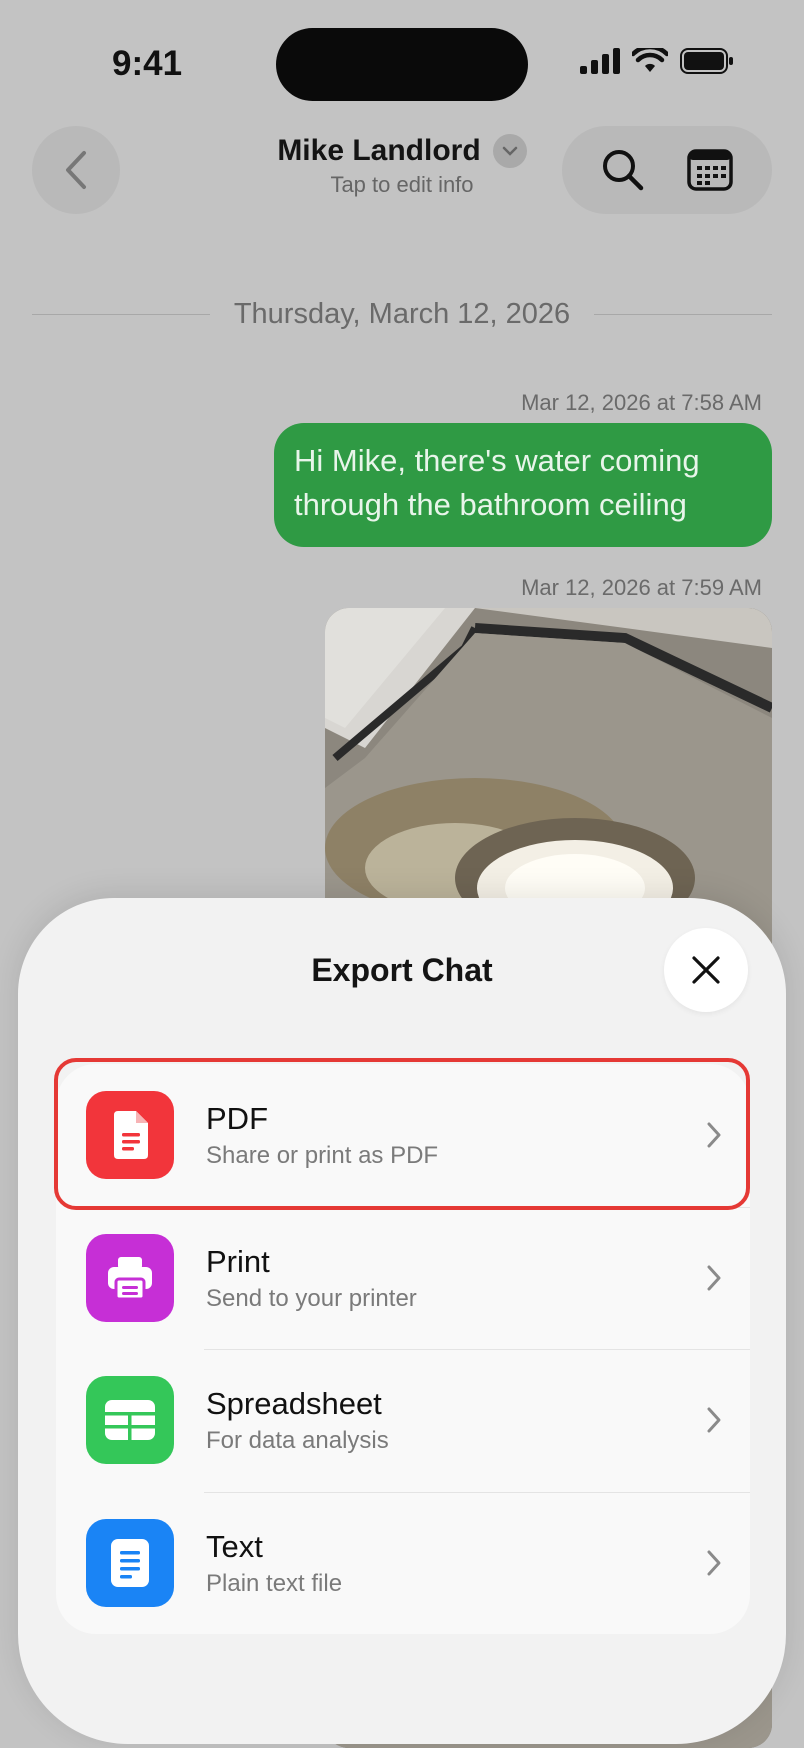 The image size is (804, 1748). Describe the element at coordinates (130, 1277) in the screenshot. I see `printer-icon` at that location.